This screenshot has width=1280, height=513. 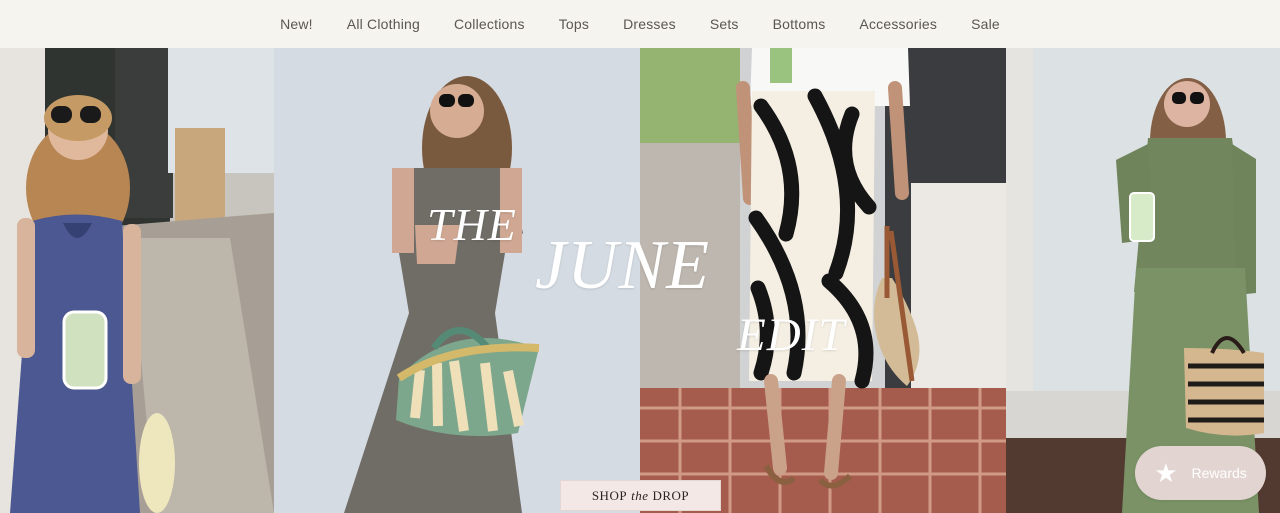 I want to click on shop-button-text-part2: the, so click(x=640, y=495).